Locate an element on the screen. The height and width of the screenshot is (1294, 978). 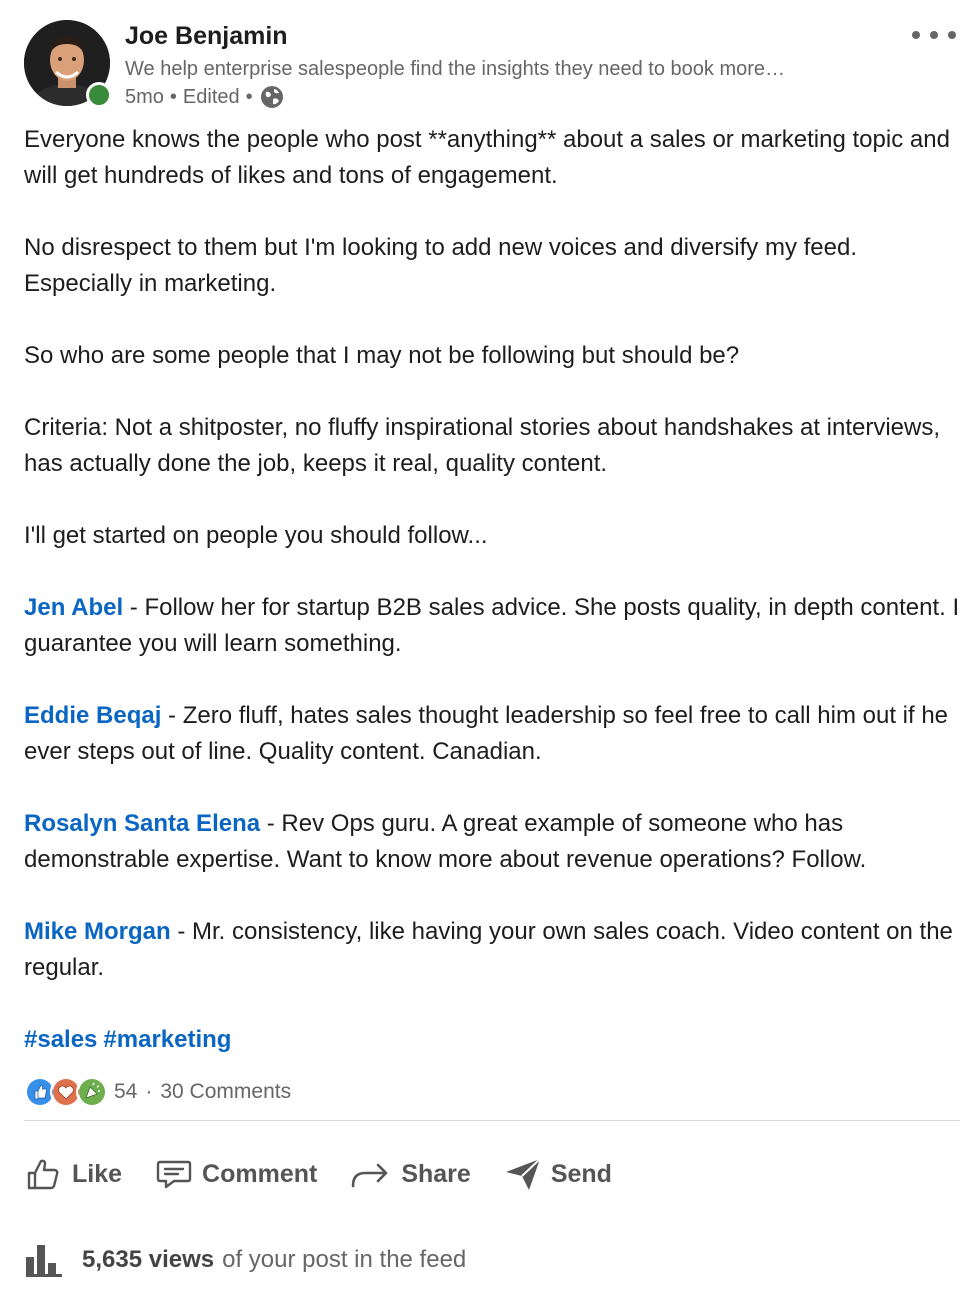
post-meta: 5mo • Edited • is located at coordinates (205, 97).